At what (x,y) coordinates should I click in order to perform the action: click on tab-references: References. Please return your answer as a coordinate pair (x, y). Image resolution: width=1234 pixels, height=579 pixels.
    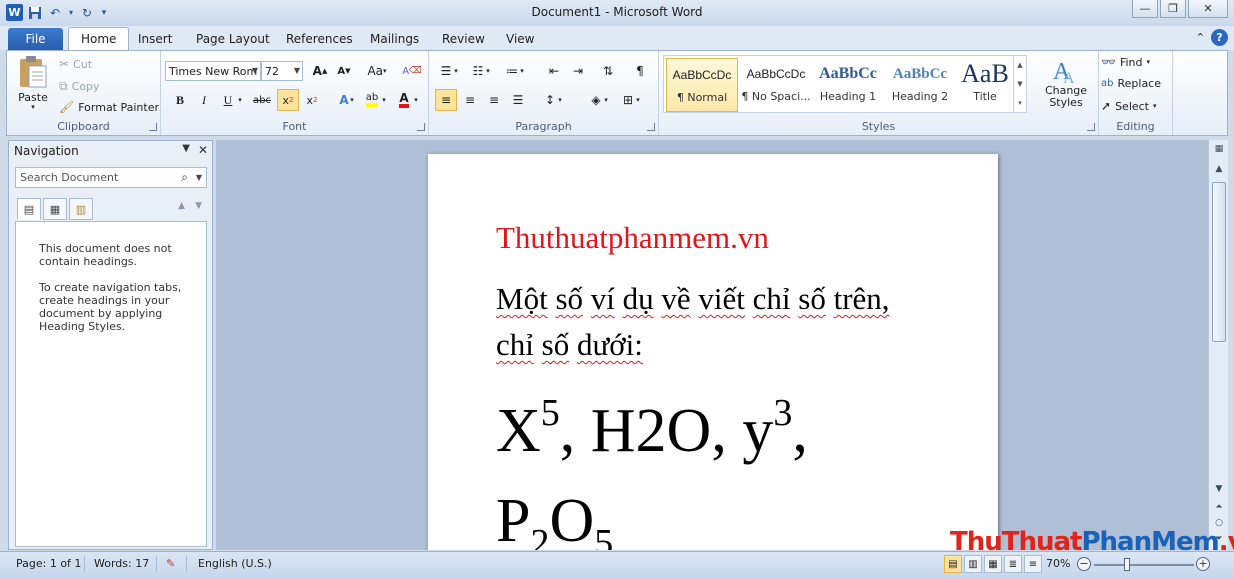
    Looking at the image, I should click on (319, 39).